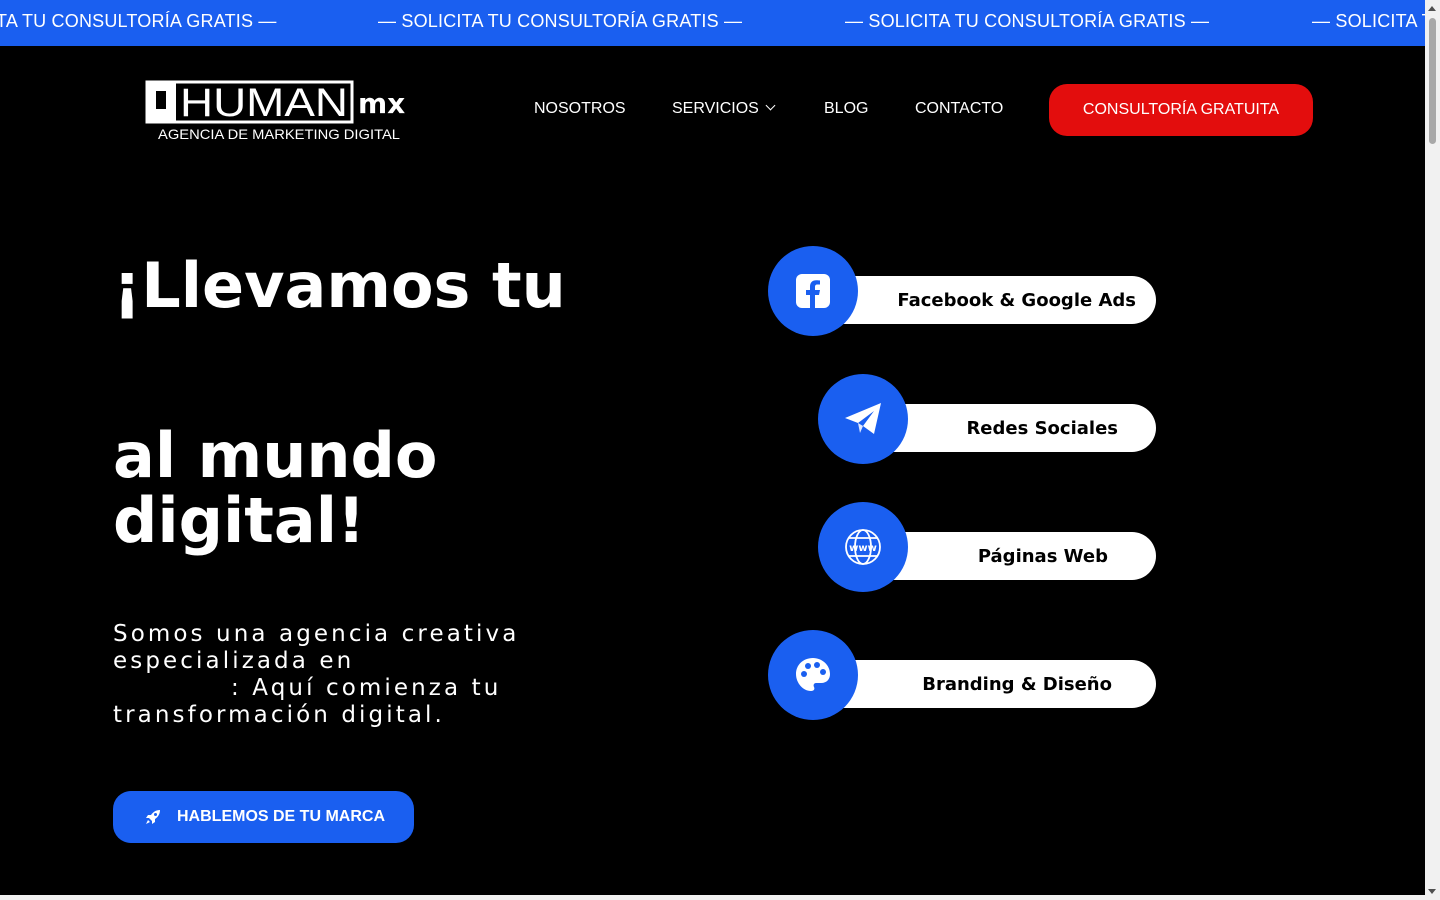 The height and width of the screenshot is (900, 1440). What do you see at coordinates (138, 21) in the screenshot?
I see `ticker-item: TA TU CONSULTORÍA GRATIS —` at bounding box center [138, 21].